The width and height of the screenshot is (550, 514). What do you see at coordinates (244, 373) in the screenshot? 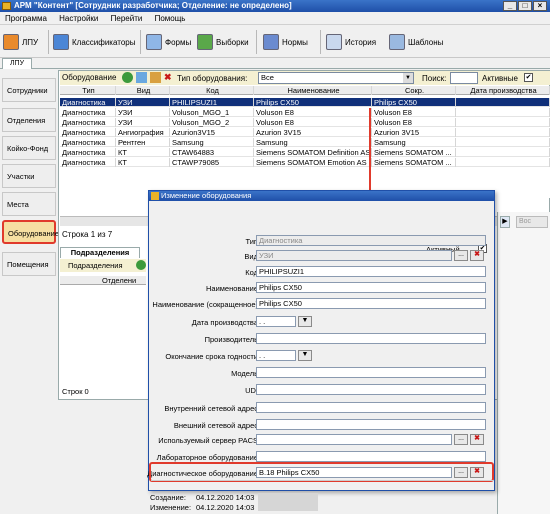
I see `field-label: Модель` at bounding box center [244, 373].